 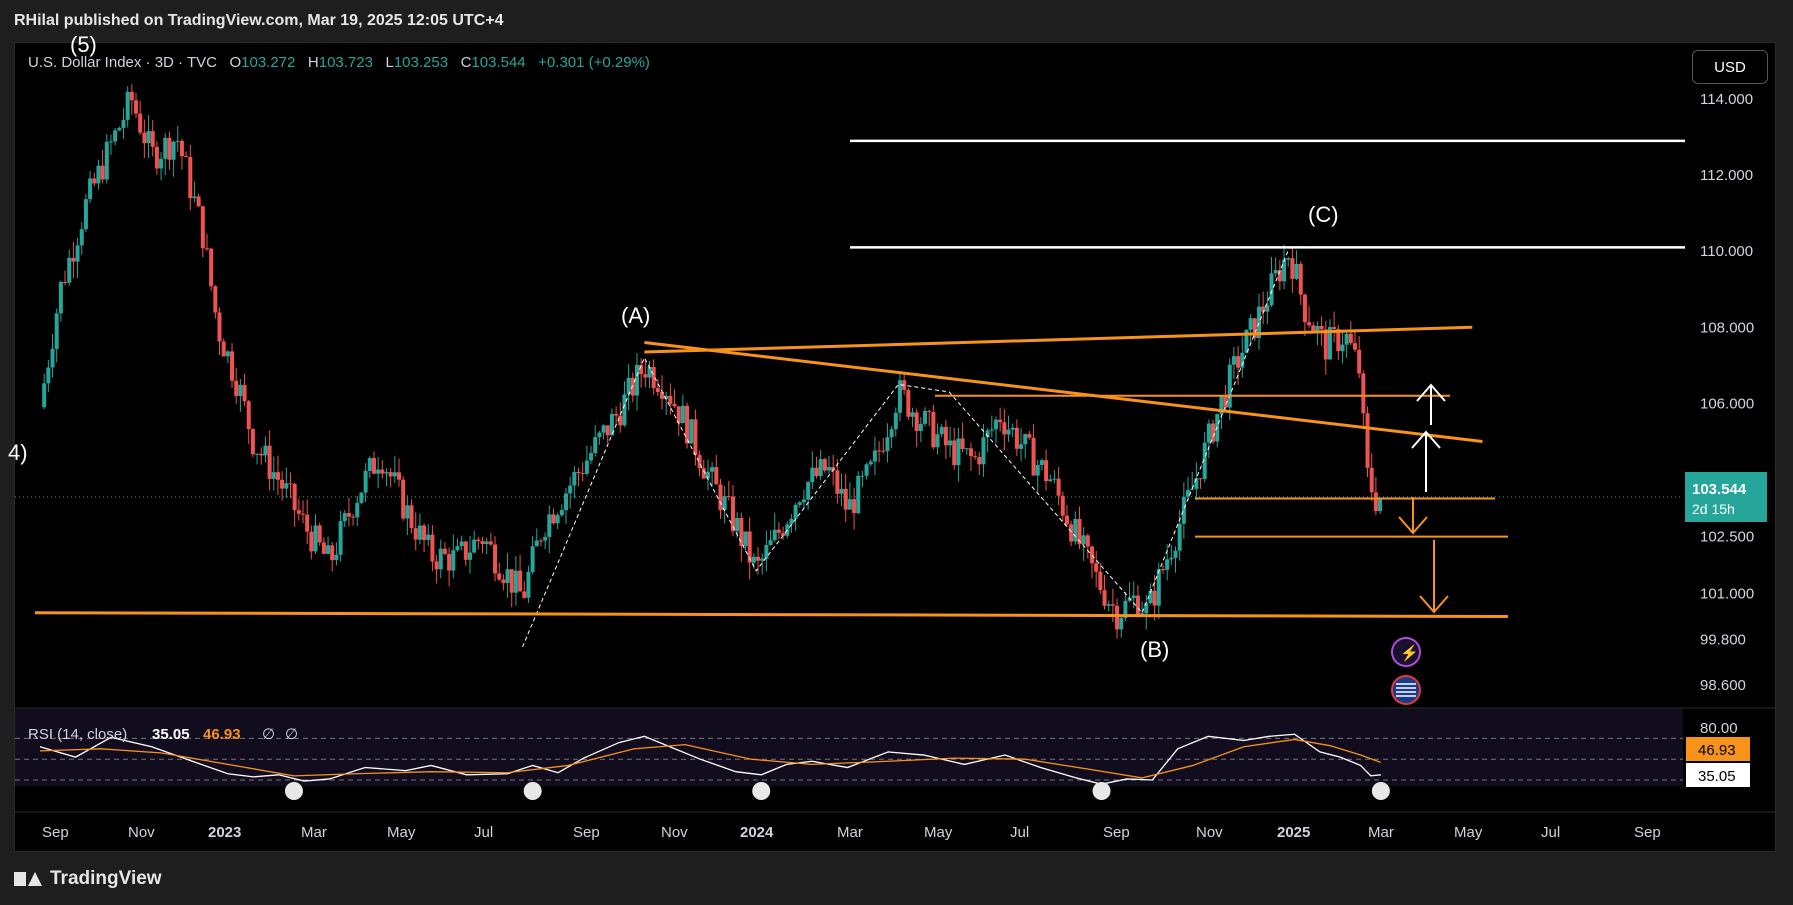 What do you see at coordinates (313, 62) in the screenshot?
I see `high-label: H` at bounding box center [313, 62].